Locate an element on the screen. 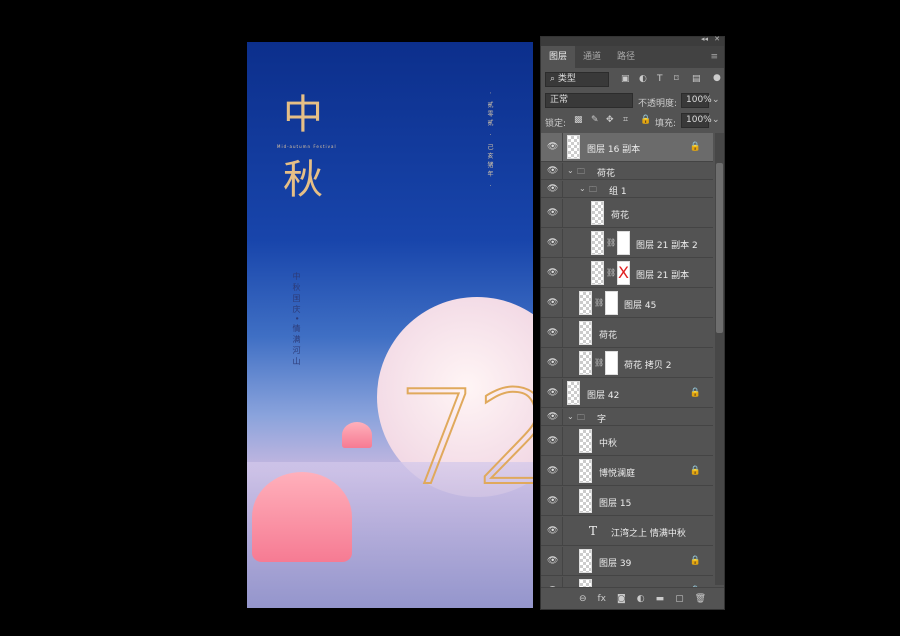 The image size is (900, 636). layer-row: 👁 ⛓ X 图层 21 副本 is located at coordinates (627, 273).